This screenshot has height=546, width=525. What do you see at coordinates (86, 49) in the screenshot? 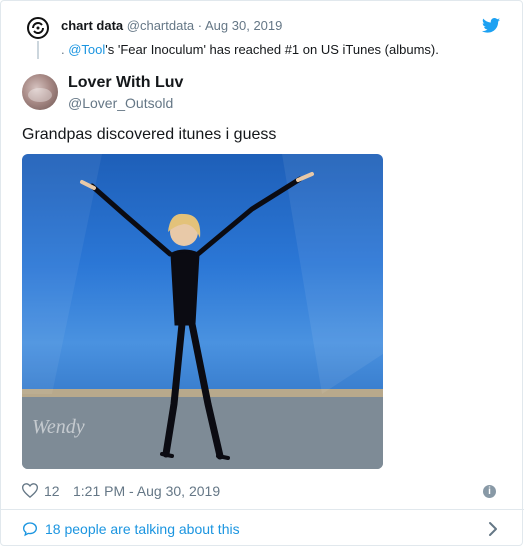
I see `quoted-mention-link: @Tool` at bounding box center [86, 49].